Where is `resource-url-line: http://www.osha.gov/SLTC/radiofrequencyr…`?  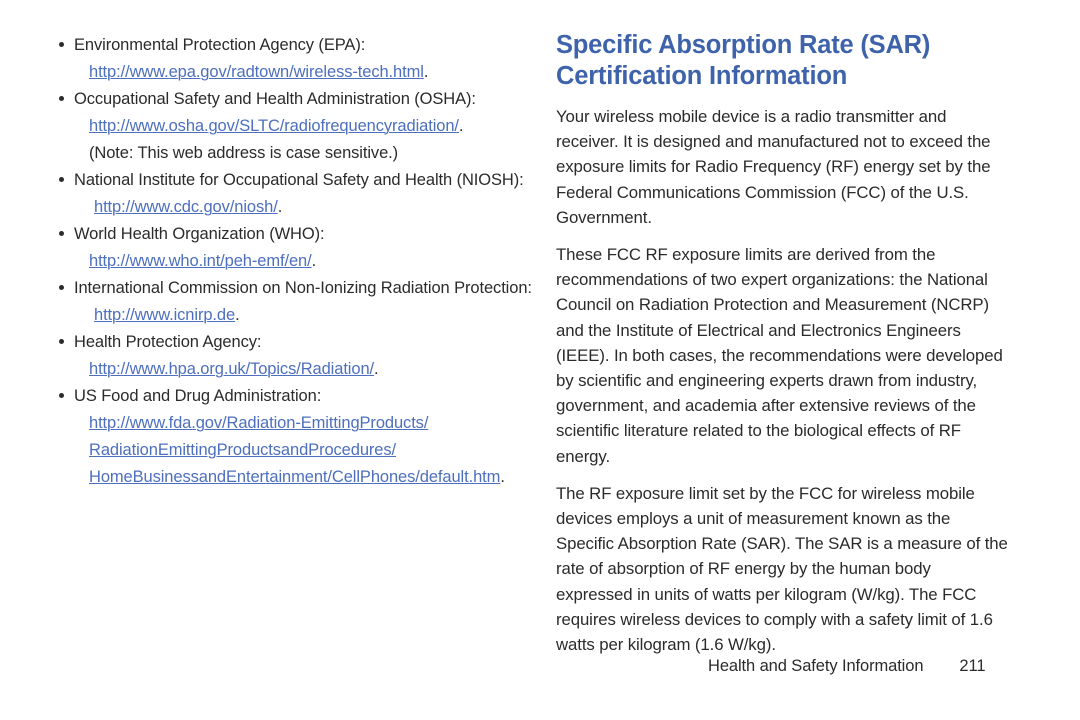
resource-url-line: http://www.osha.gov/SLTC/radiofrequencyr… is located at coordinates (296, 126).